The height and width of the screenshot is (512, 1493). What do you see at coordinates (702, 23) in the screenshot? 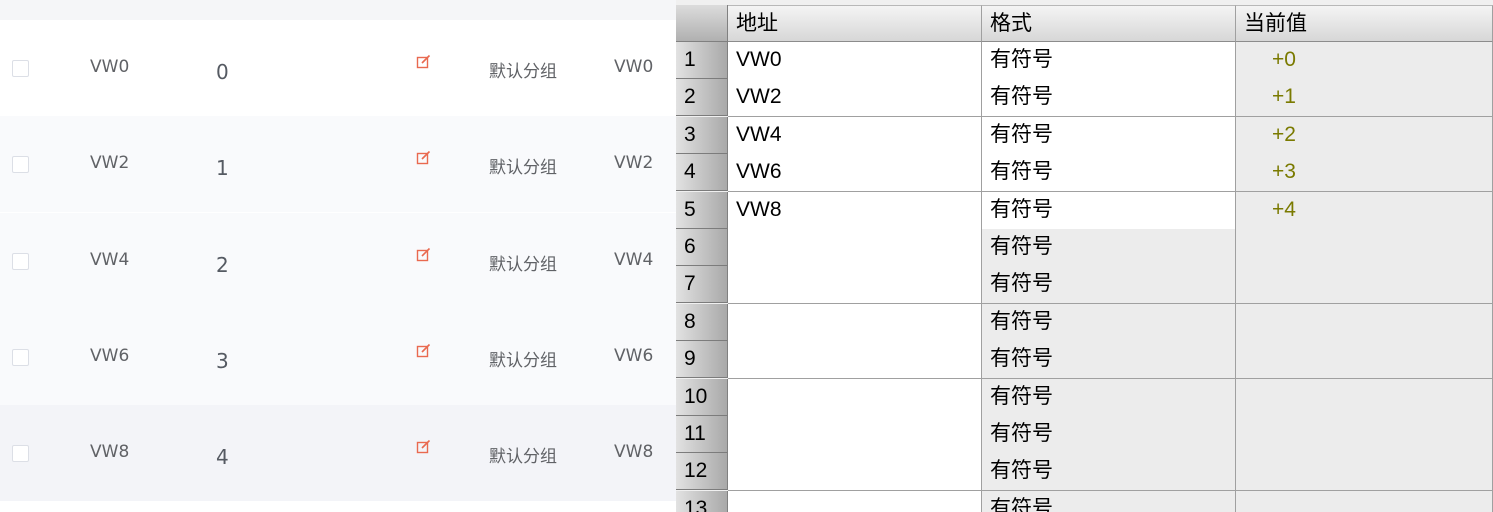
I see `grid-corner` at bounding box center [702, 23].